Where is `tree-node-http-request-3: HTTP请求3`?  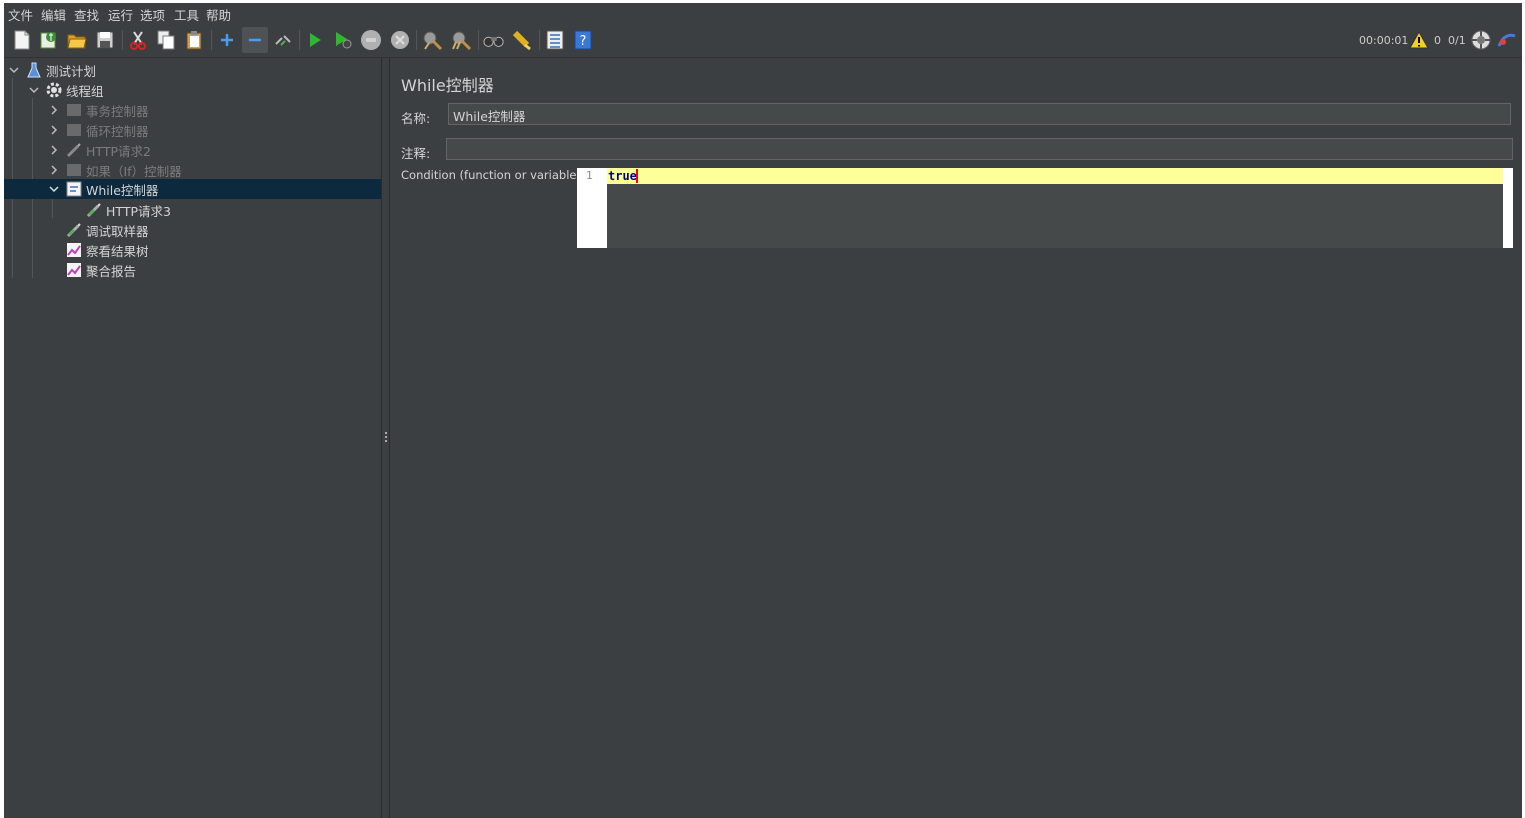
tree-node-http-request-3: HTTP请求3 is located at coordinates (128, 210).